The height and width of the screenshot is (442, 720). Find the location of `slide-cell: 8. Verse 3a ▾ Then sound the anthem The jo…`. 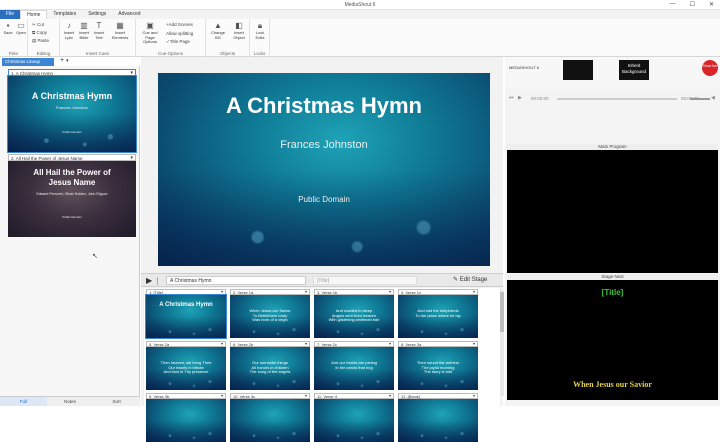

slide-cell: 8. Verse 3a ▾ Then sound the anthem The jo… is located at coordinates (438, 365).